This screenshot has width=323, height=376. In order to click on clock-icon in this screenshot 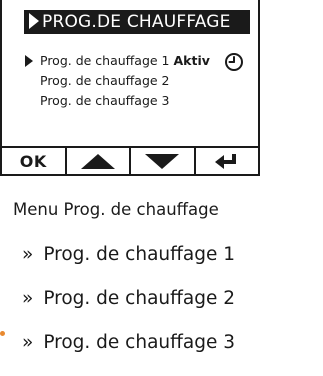, I will do `click(234, 62)`.